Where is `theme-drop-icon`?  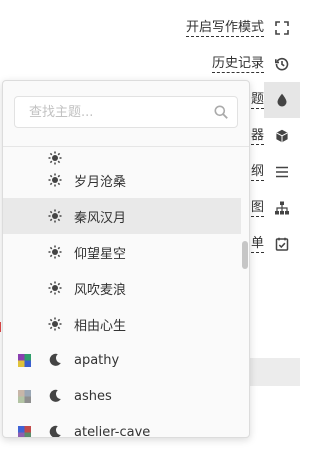 theme-drop-icon is located at coordinates (282, 100).